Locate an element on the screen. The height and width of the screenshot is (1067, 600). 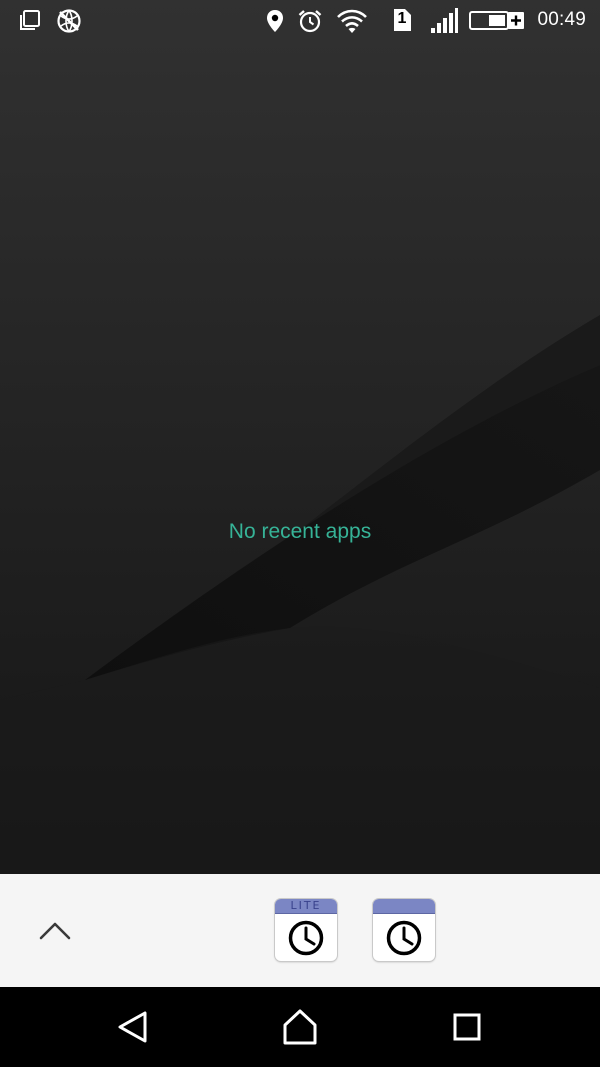
sim-card-icon: 1 is located at coordinates (402, 20).